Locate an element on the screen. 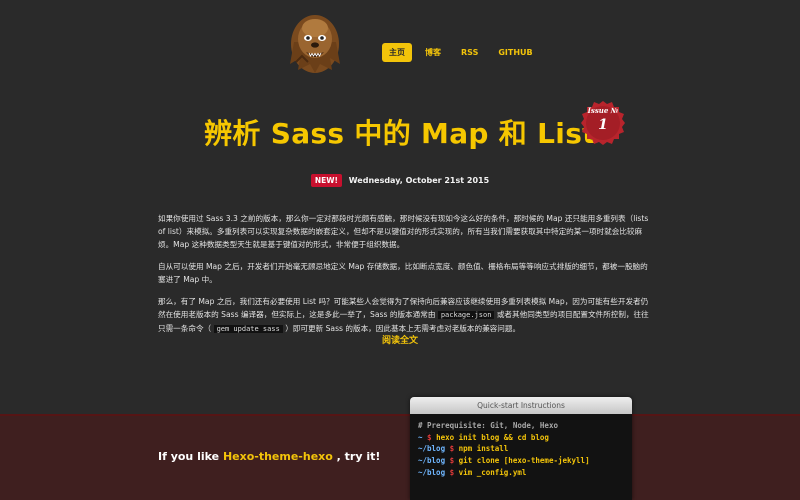 The image size is (800, 500). try-it-text: If you like Hexo-theme-hexo , try it! is located at coordinates (269, 456).